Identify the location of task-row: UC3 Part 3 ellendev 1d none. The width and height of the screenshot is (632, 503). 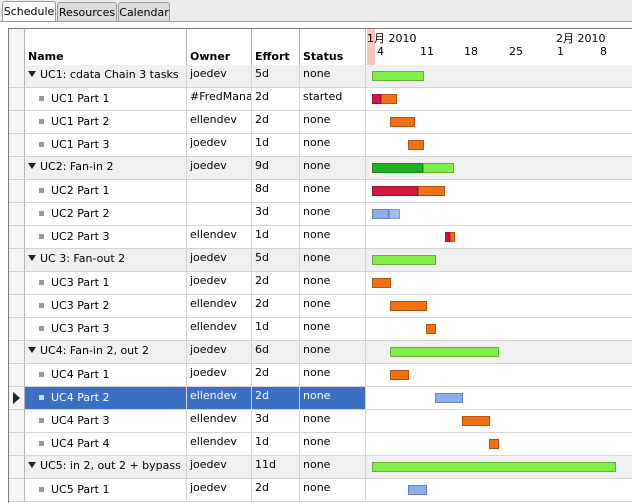
(328, 329).